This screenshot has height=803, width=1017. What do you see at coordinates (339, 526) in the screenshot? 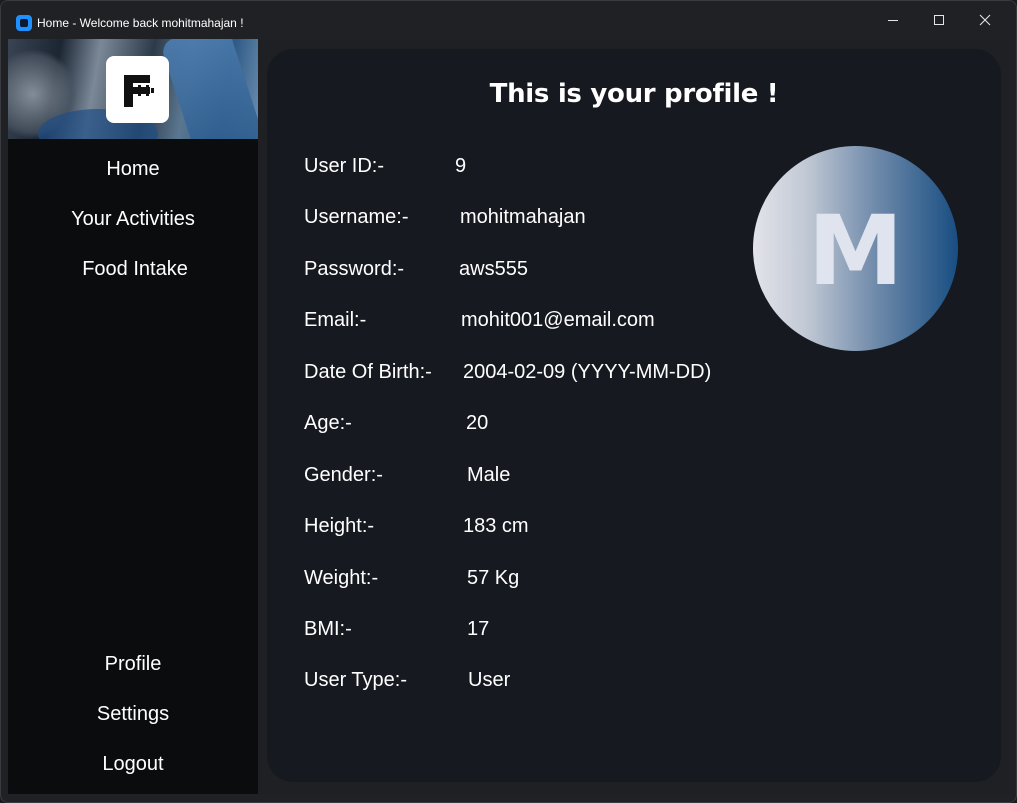
I see `field-label-height: Height:-` at bounding box center [339, 526].